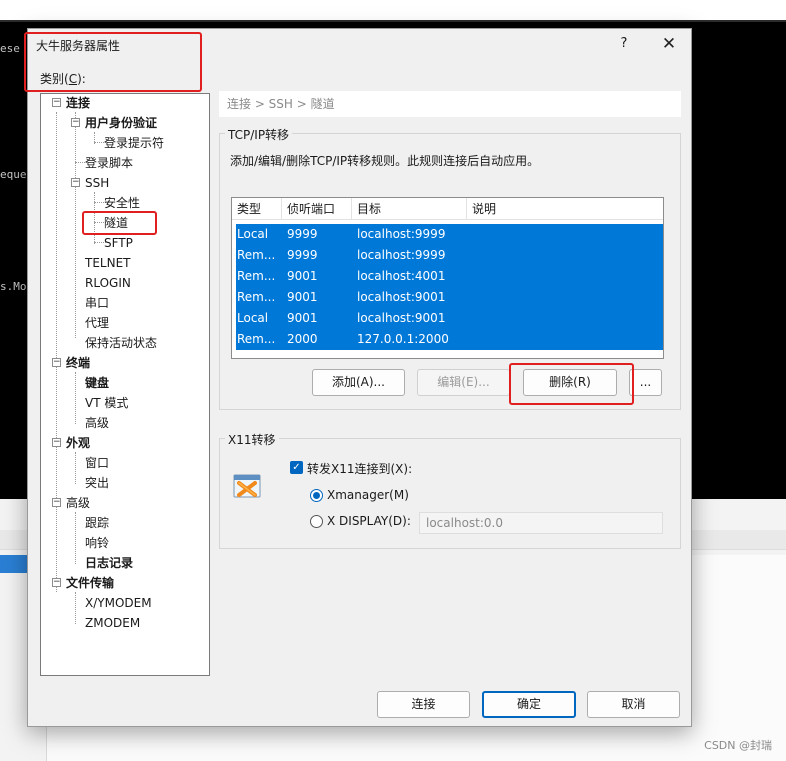  I want to click on tree-item-keepalive: 保持活动状态, so click(121, 343).